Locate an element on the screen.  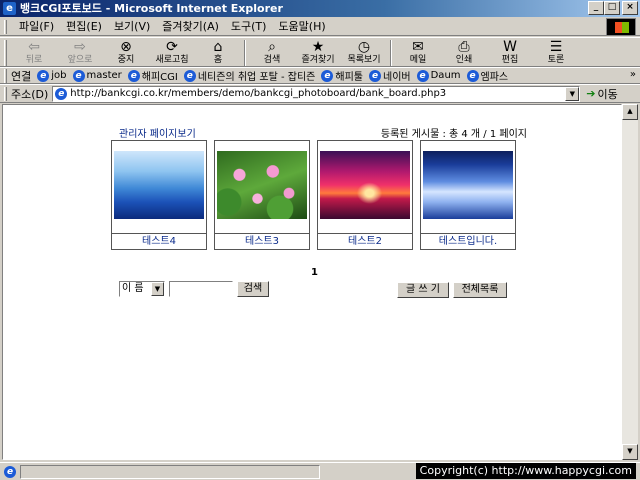
refresh-icon: ⟳ is located at coordinates (172, 47).